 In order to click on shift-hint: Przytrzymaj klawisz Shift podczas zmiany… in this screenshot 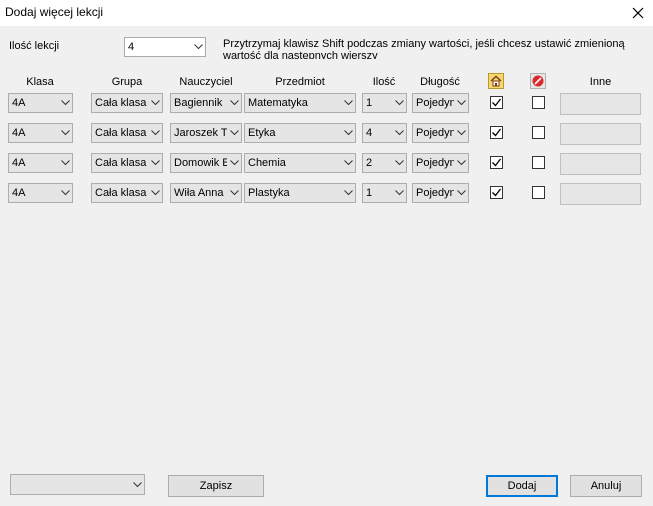, I will do `click(424, 48)`.